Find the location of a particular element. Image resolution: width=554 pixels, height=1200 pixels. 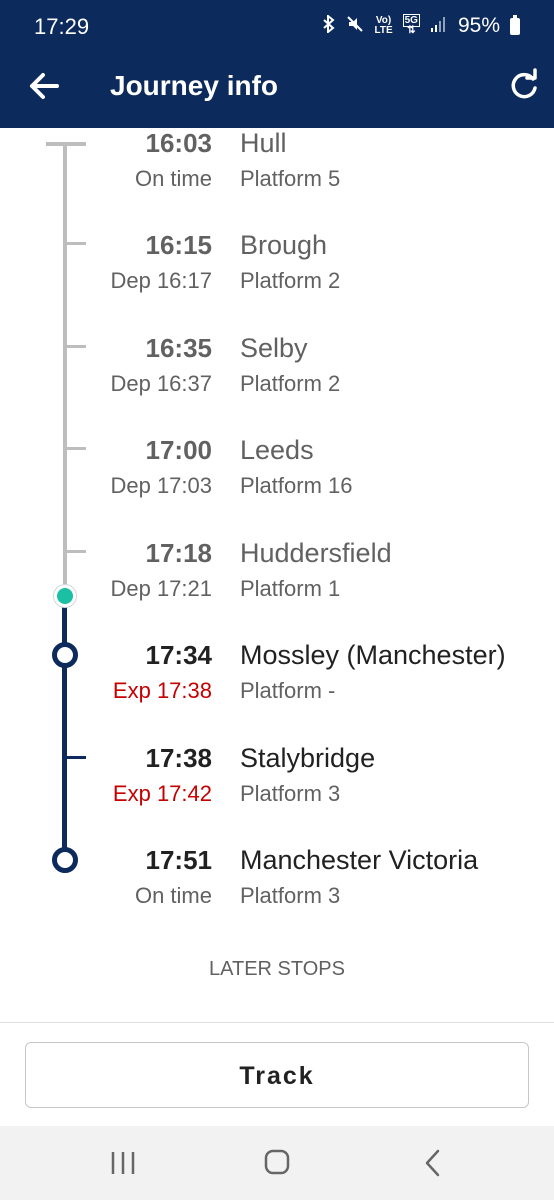

volte-bottom-text: LTE is located at coordinates (383, 30).